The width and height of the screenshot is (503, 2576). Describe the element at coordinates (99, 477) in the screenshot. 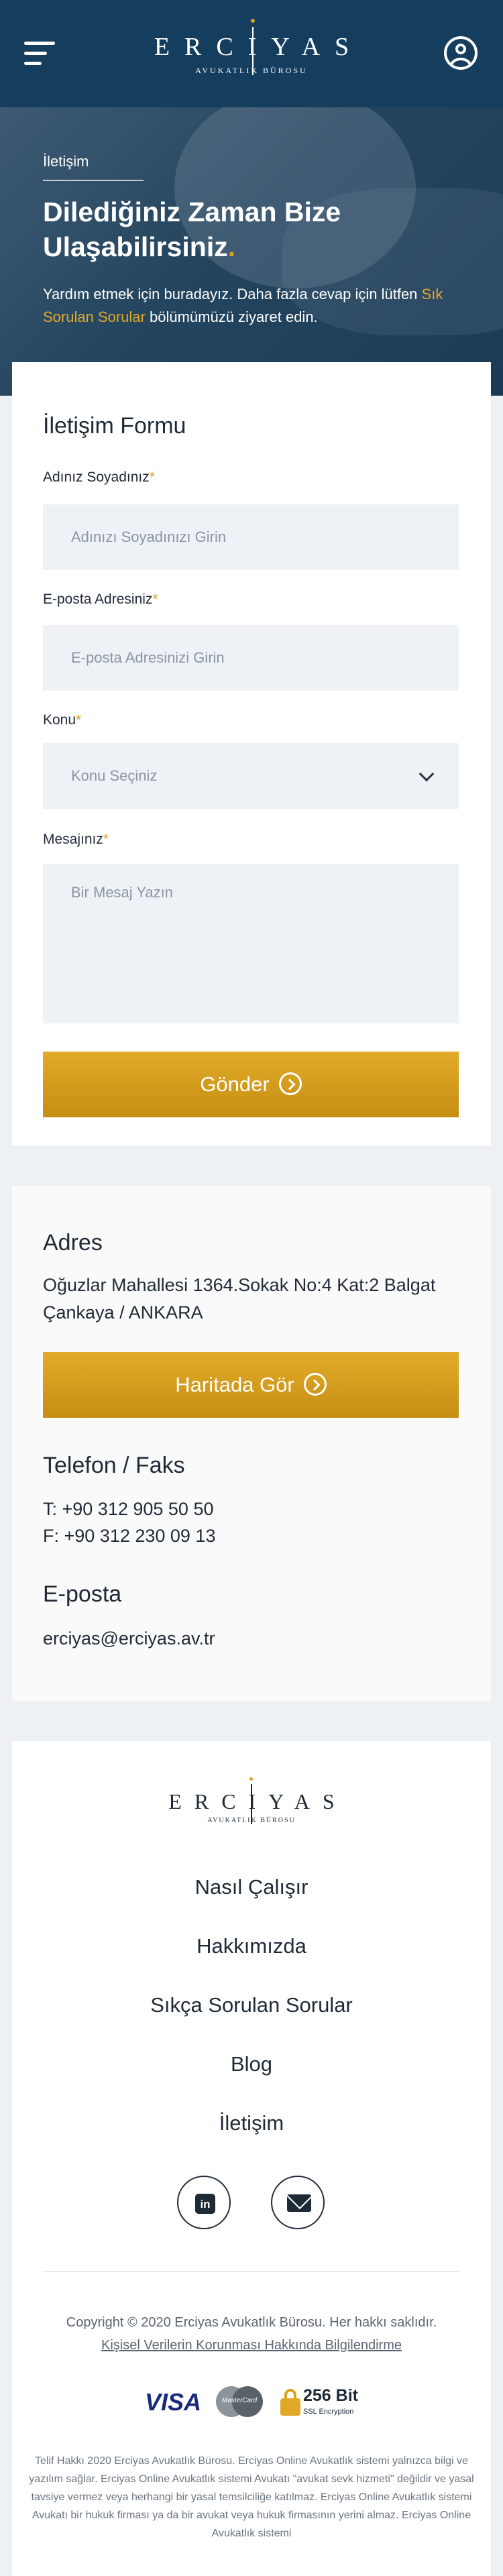

I see `name-label: Adınız Soyadınız*` at that location.